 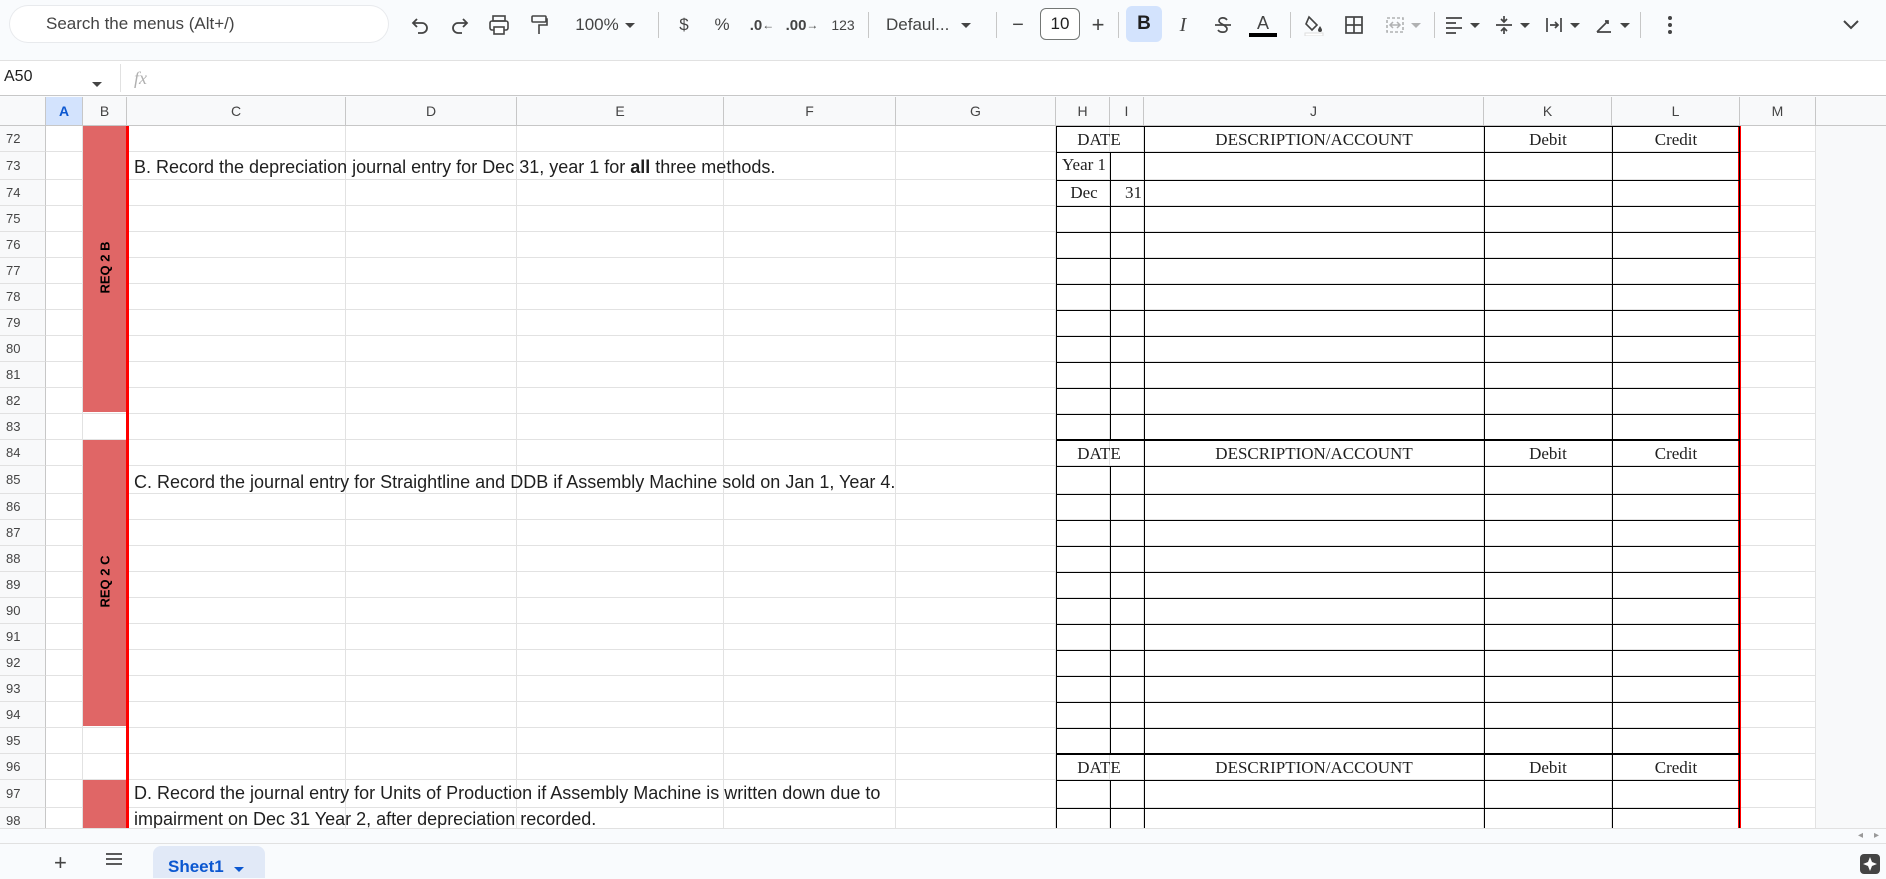 What do you see at coordinates (23, 559) in the screenshot?
I see `row-header-88: 88` at bounding box center [23, 559].